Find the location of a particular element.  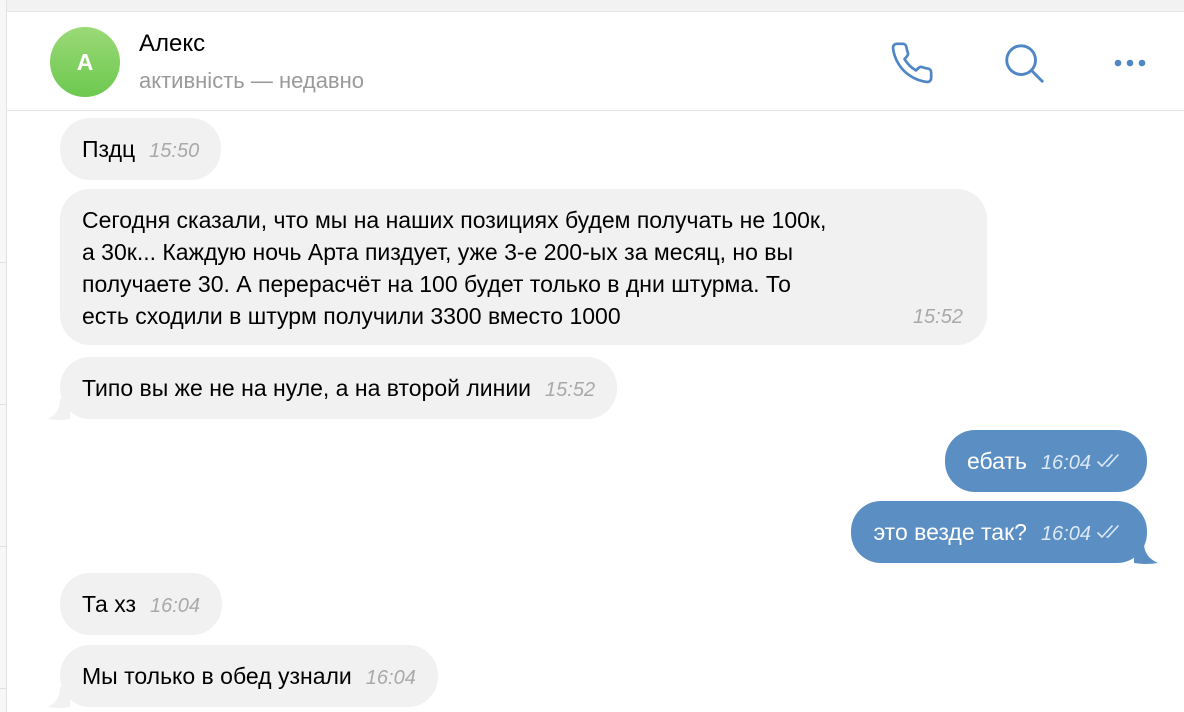

chat-header: А Алекс активність — недавно is located at coordinates (595, 61).